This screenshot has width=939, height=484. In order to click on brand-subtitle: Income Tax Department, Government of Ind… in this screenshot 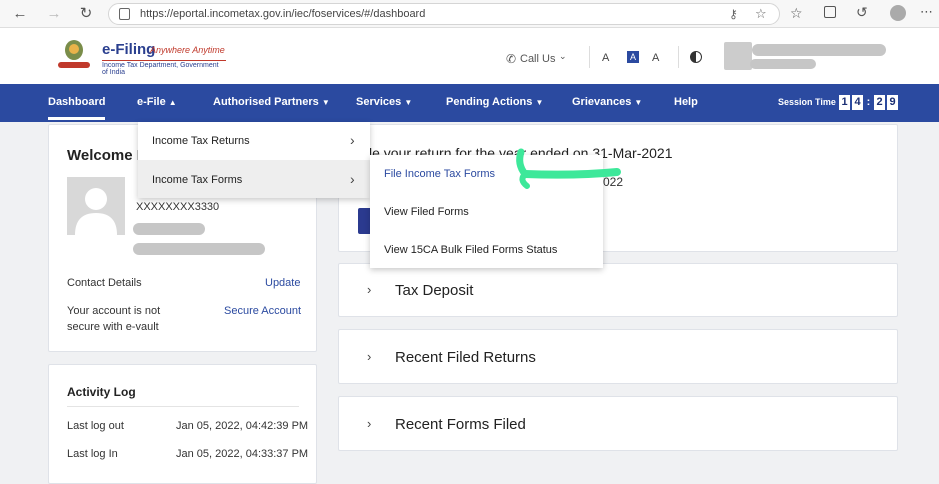, I will do `click(164, 68)`.